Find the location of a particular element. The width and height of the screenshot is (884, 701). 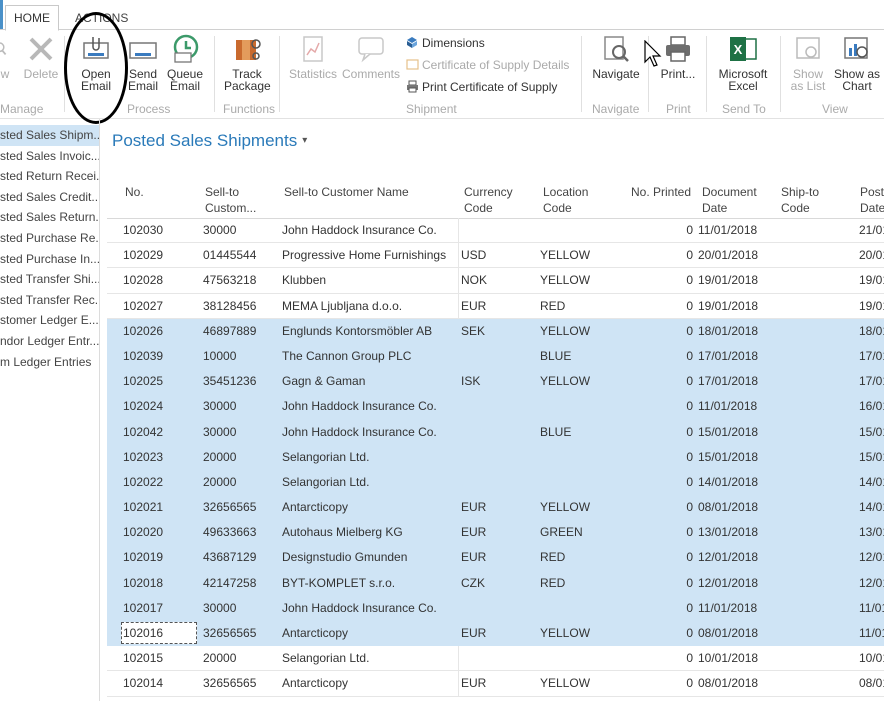

cell-no: 102030 is located at coordinates (143, 230).